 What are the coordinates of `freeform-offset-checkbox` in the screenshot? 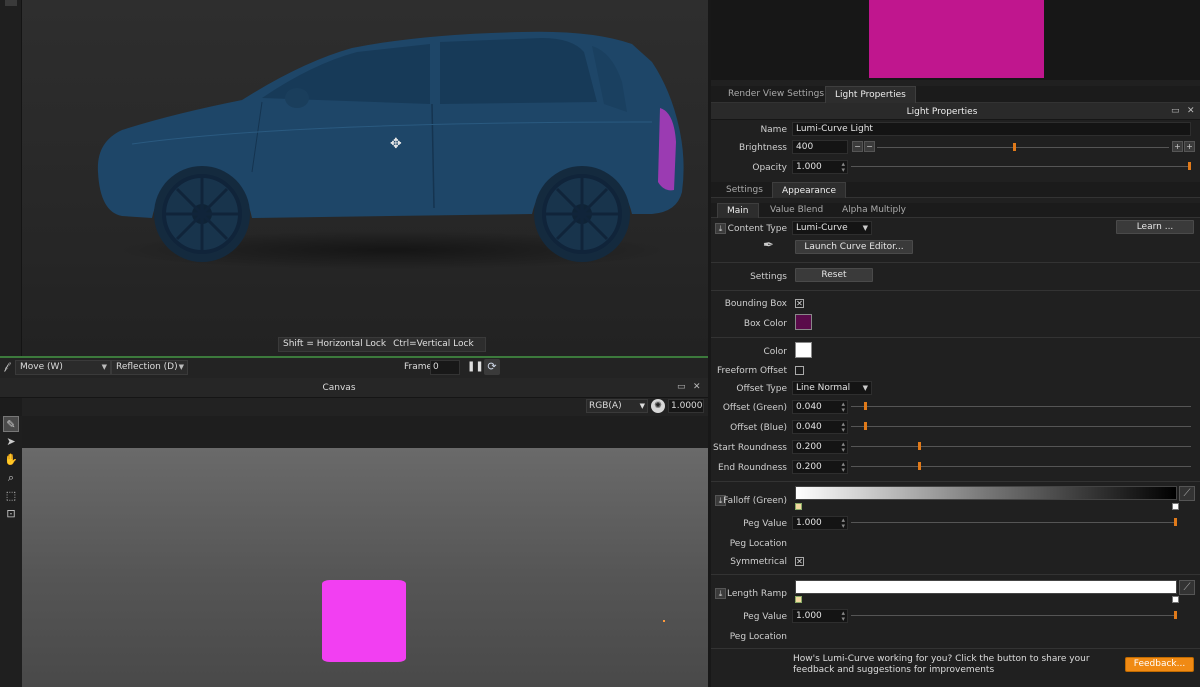 It's located at (799, 370).